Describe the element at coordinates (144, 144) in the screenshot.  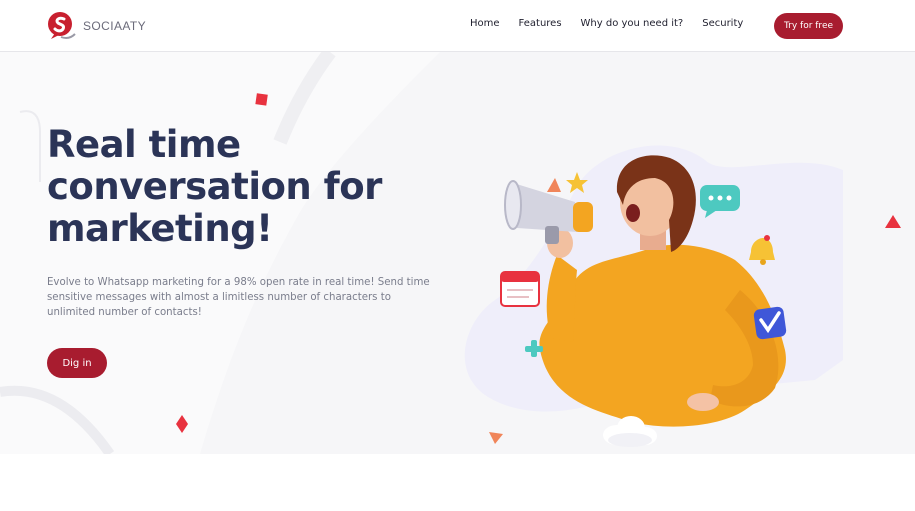
I see `headline-line-1: Real time` at that location.